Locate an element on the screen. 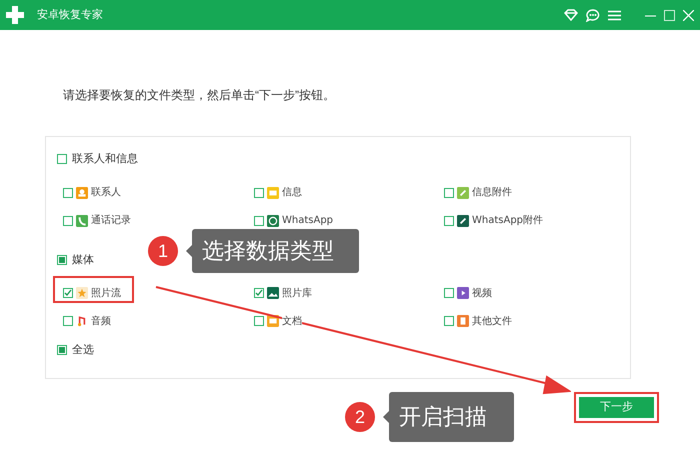 The image size is (700, 466). group-label: 联系人和信息 is located at coordinates (105, 159).